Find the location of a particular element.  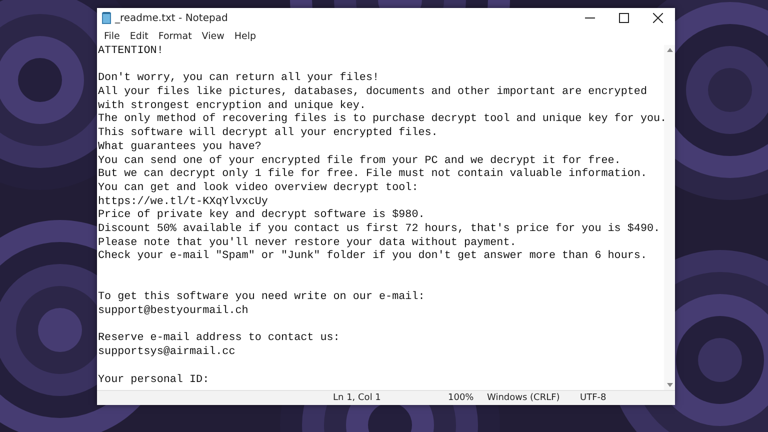

menu-item: View is located at coordinates (213, 36).